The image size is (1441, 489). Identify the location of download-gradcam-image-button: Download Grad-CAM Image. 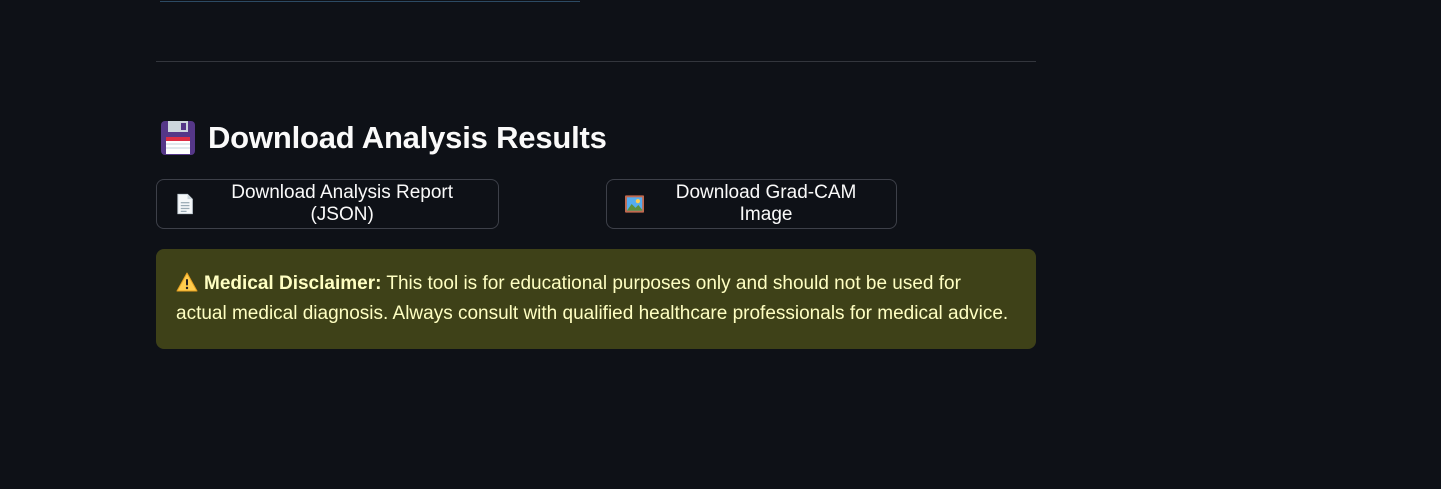
(751, 204).